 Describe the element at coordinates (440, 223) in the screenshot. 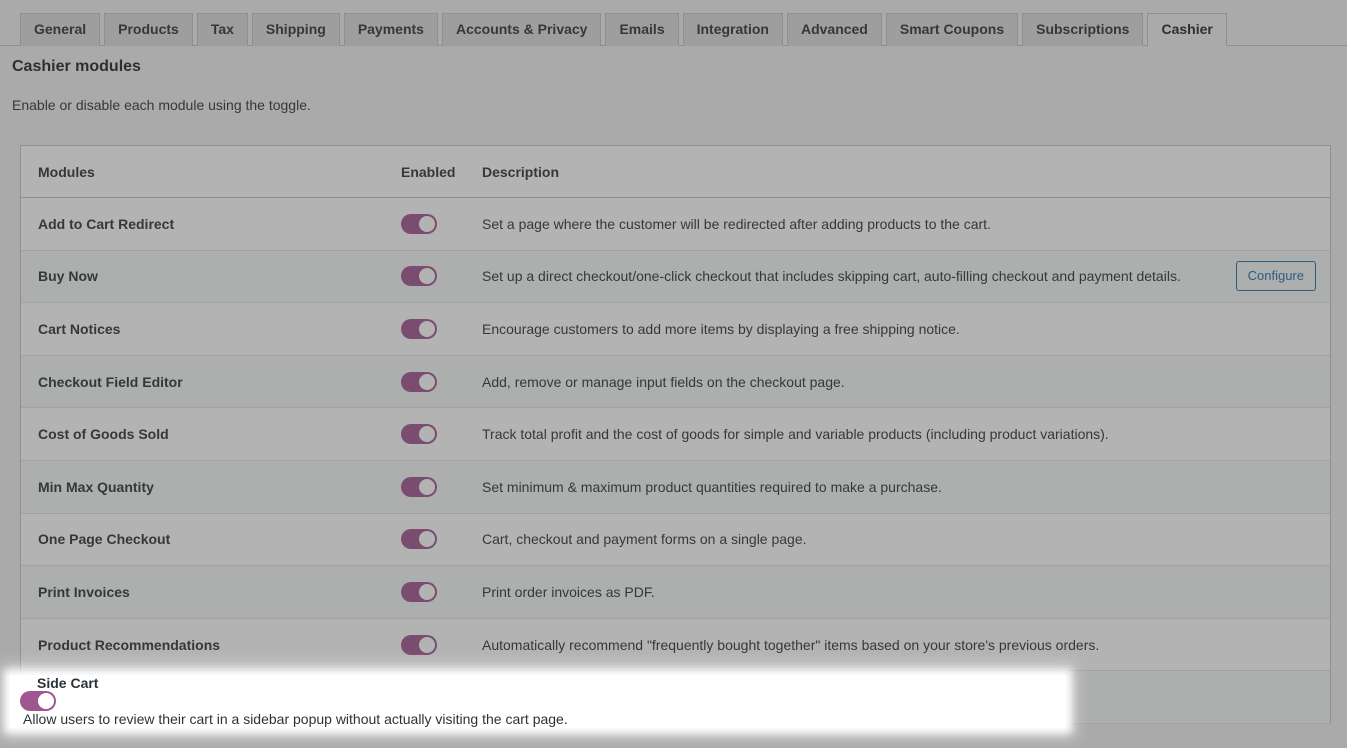

I see `enabled-cell-add-to-cart-redirect` at that location.